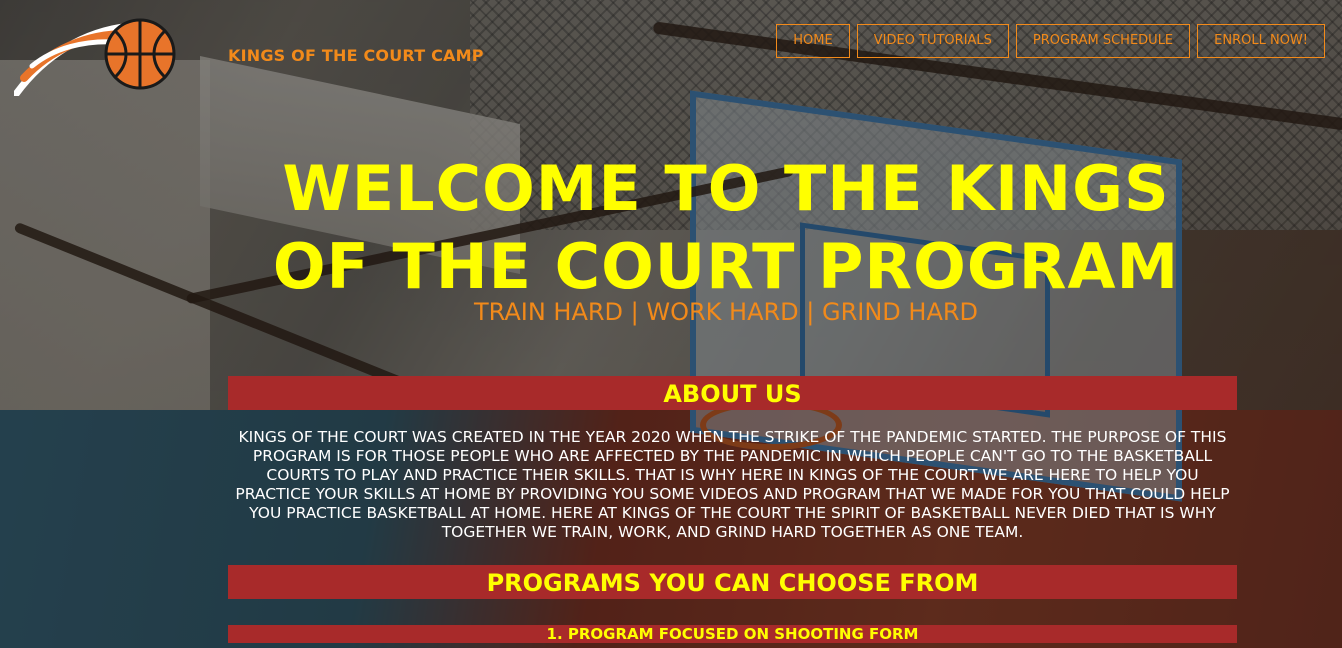  Describe the element at coordinates (1103, 41) in the screenshot. I see `nav-program-schedule-button: PROGRAM SCHEDULE` at that location.